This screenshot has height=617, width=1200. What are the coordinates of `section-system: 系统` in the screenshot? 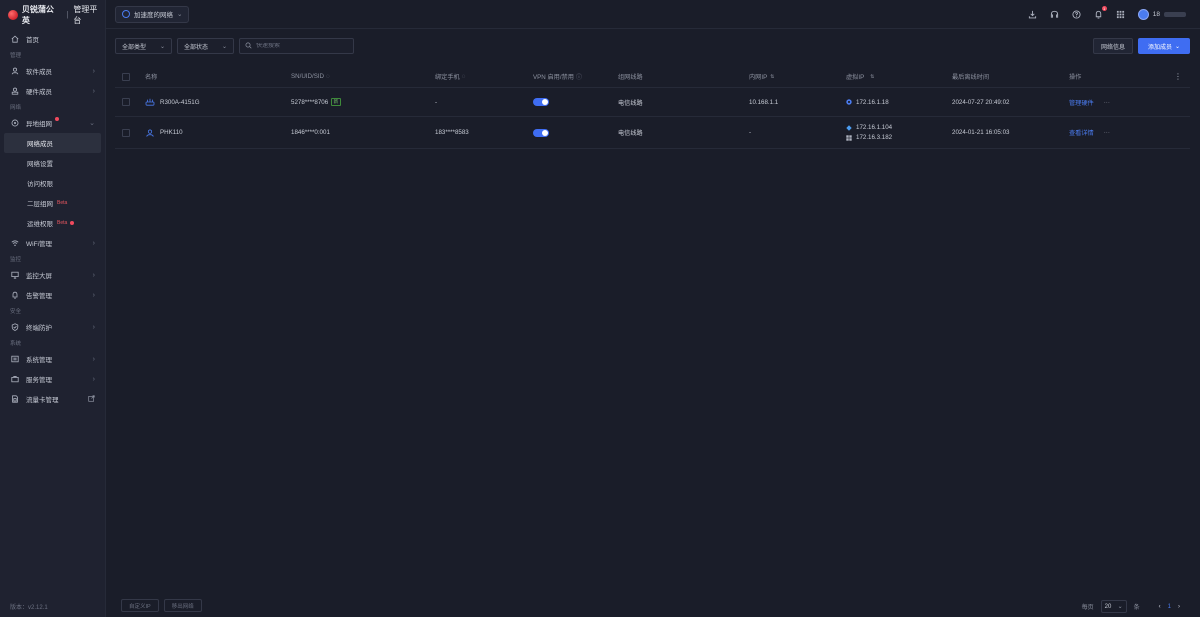 It's located at (16, 344).